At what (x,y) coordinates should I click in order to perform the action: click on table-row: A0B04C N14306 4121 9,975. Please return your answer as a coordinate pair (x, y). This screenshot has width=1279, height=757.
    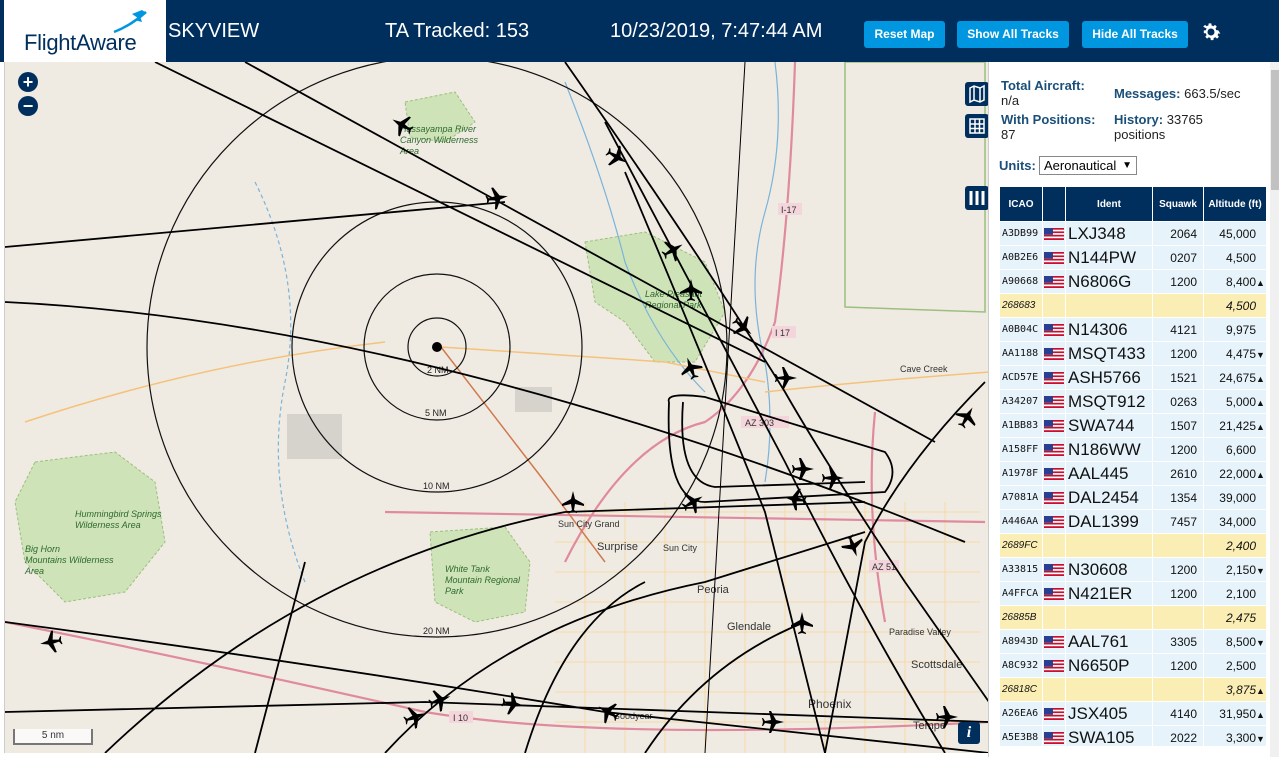
    Looking at the image, I should click on (1133, 329).